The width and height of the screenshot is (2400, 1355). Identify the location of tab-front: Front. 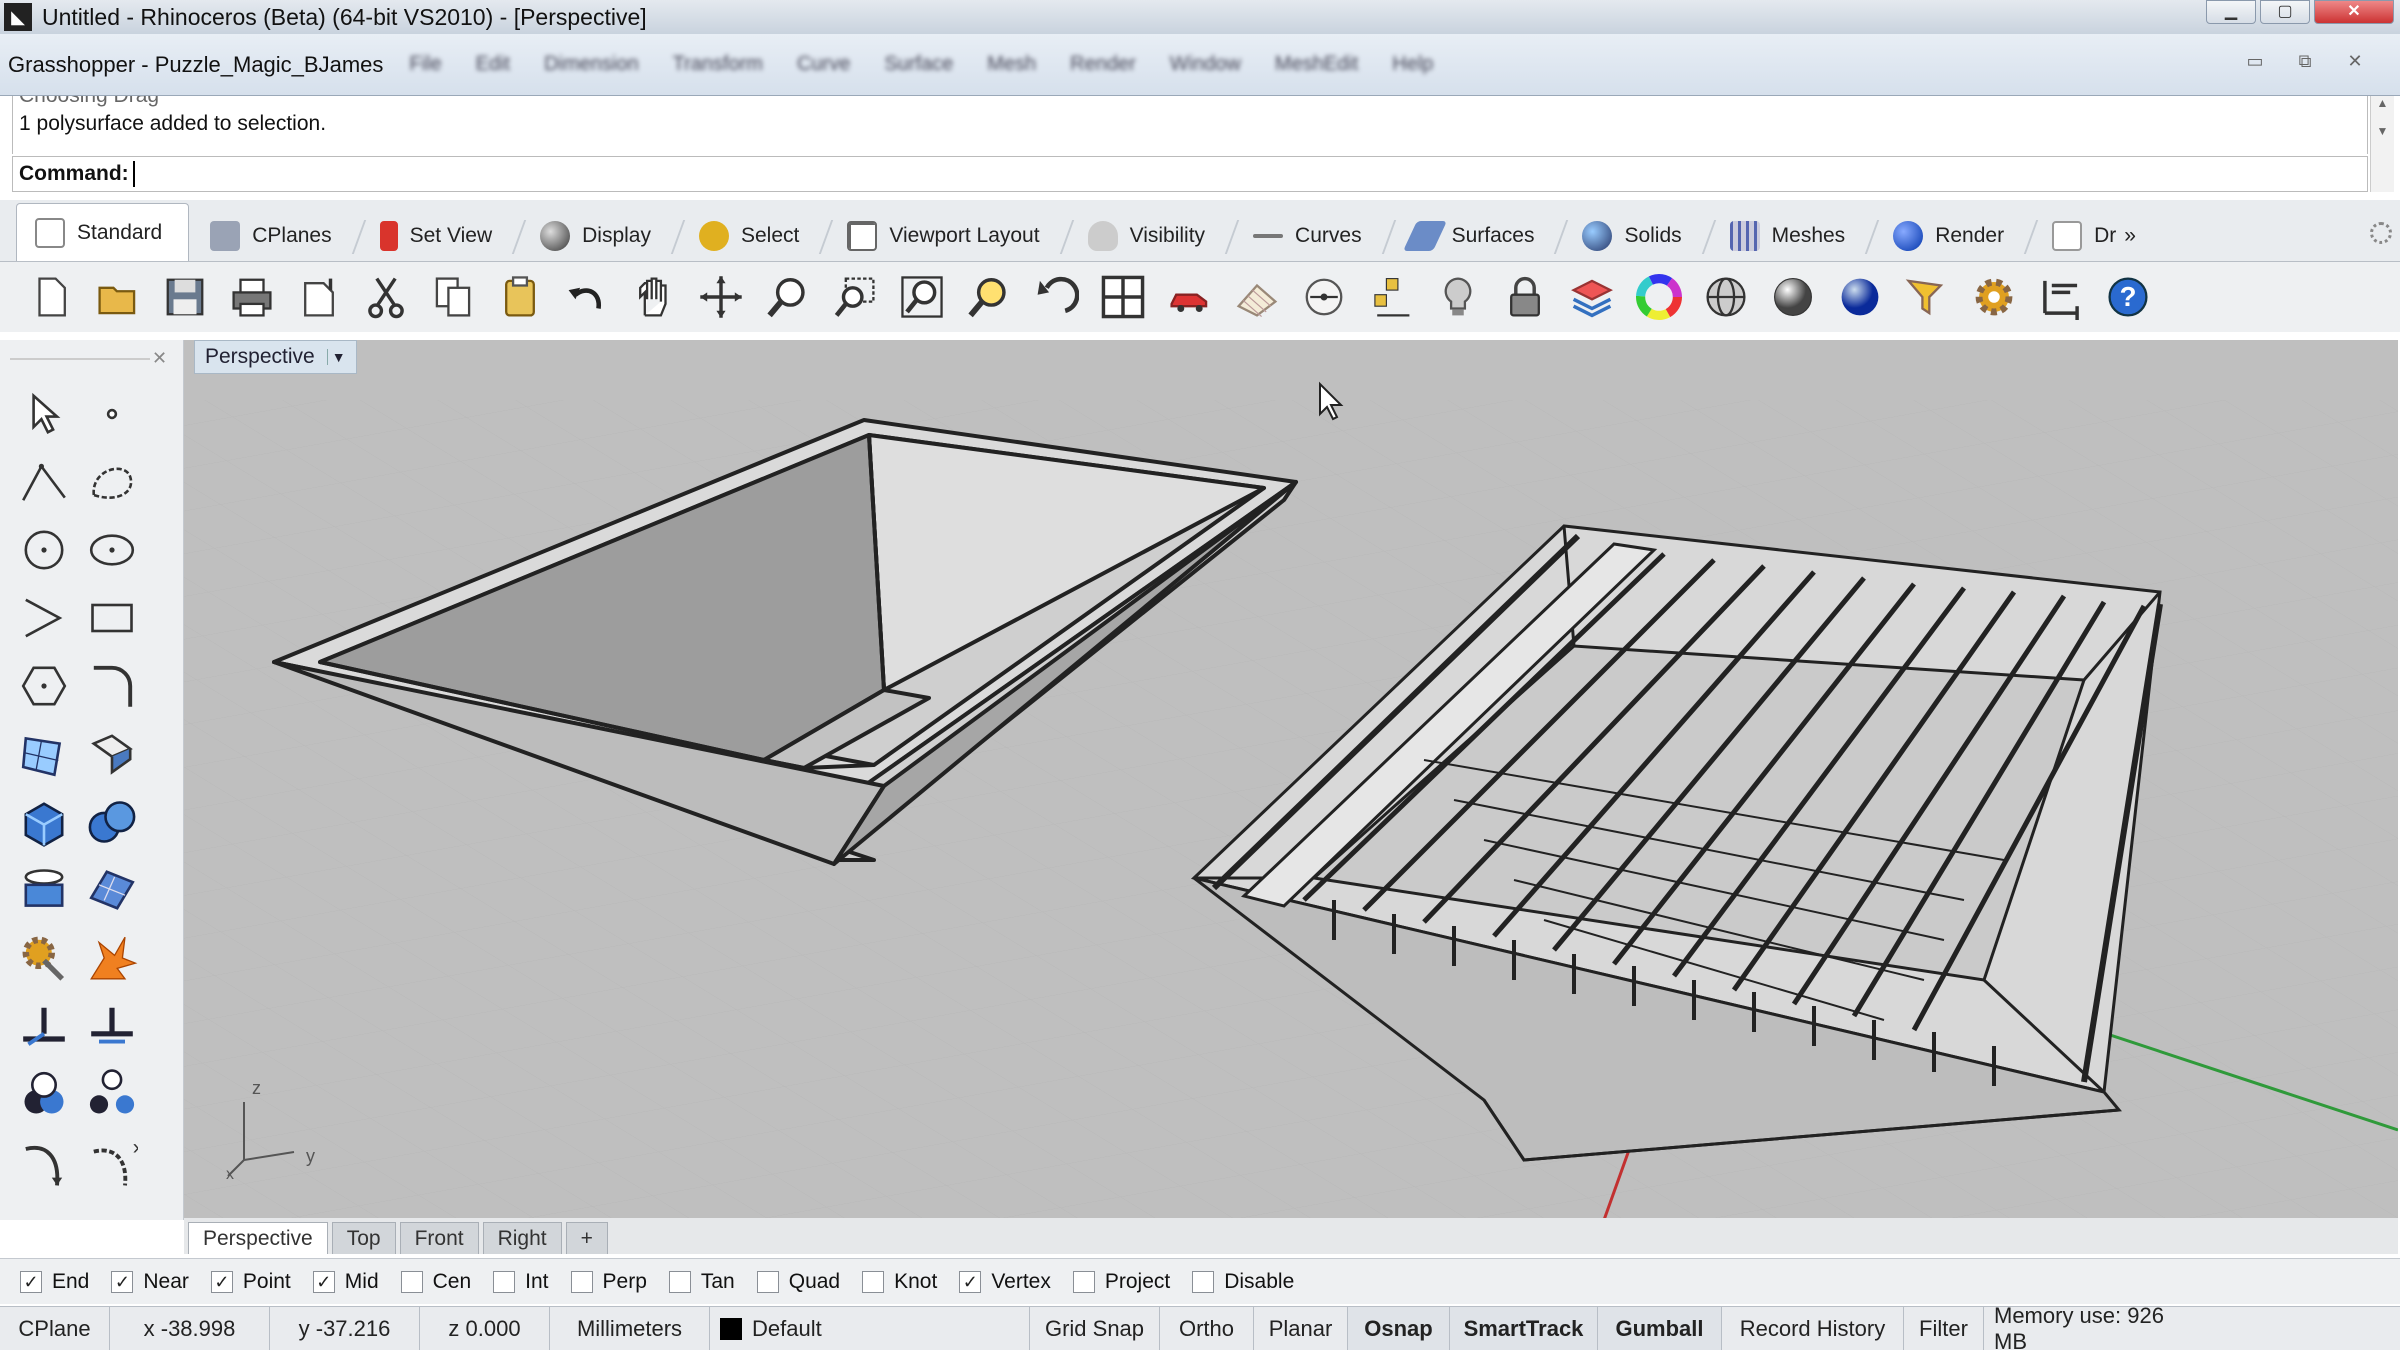
(439, 1238).